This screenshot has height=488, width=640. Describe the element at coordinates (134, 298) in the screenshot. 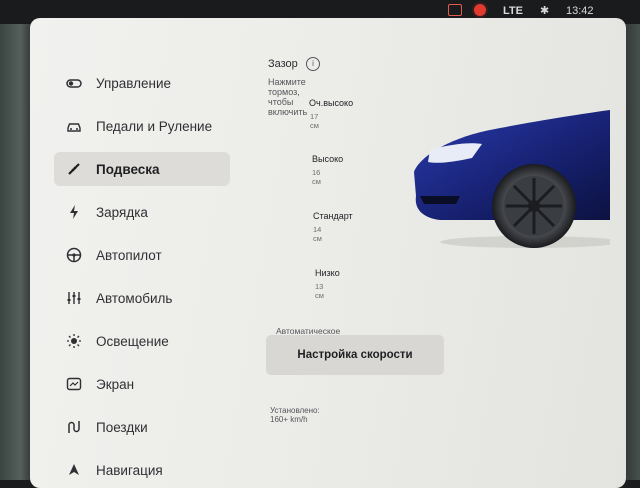

I see `sidebar-item-label: Автомобиль` at that location.